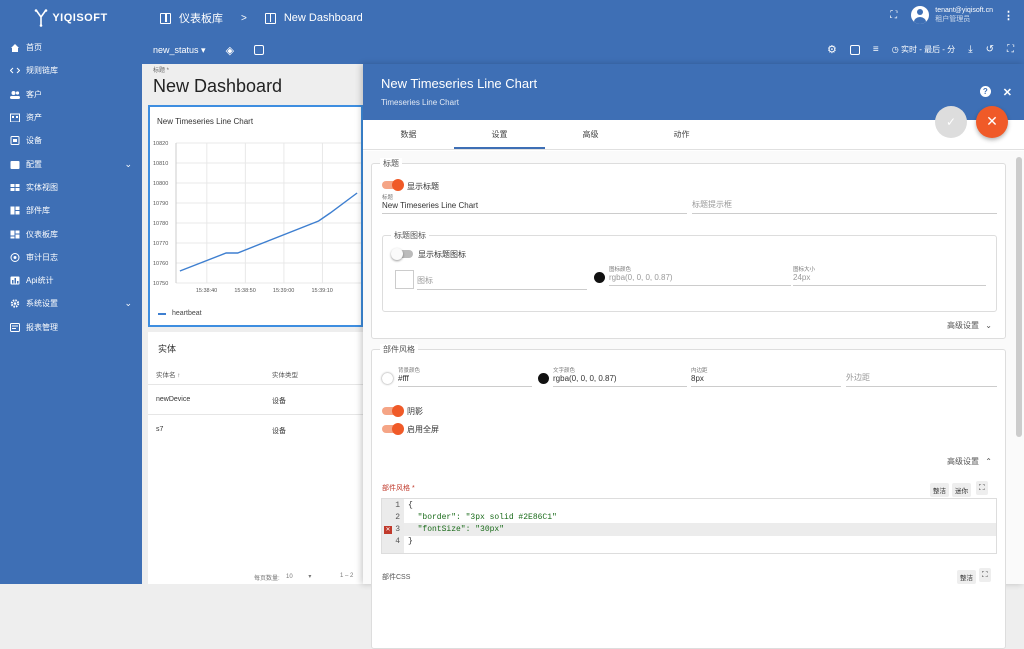  What do you see at coordinates (620, 377) in the screenshot?
I see `text-color-input: 文字颜色 rgba(0, 0, 0, 0.87)` at bounding box center [620, 377].